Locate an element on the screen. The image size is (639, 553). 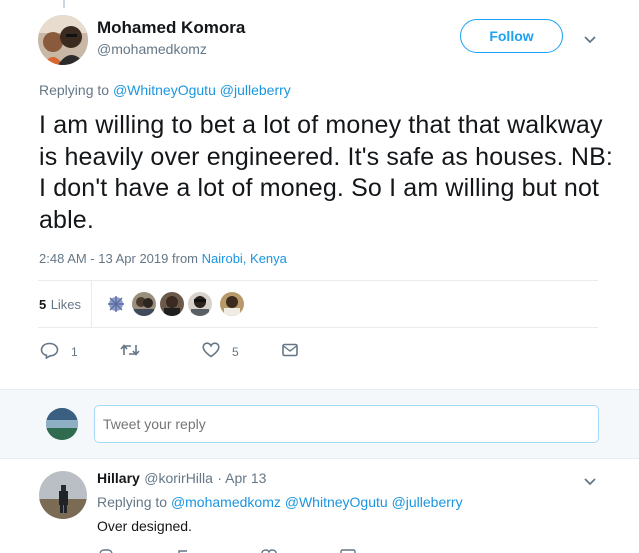
reply-text: Over designed. is located at coordinates (144, 526).